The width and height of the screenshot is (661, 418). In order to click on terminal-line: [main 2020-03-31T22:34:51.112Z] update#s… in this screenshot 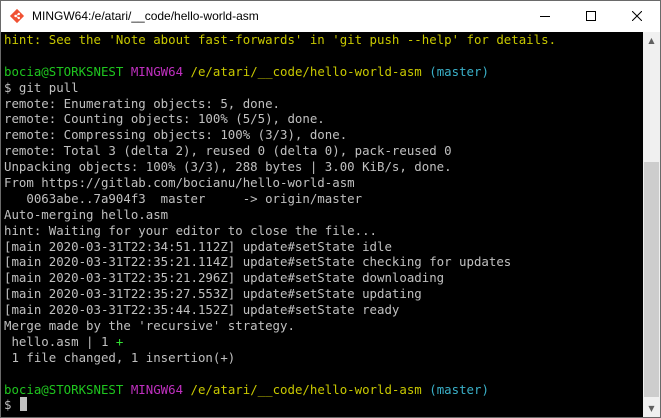, I will do `click(322, 247)`.